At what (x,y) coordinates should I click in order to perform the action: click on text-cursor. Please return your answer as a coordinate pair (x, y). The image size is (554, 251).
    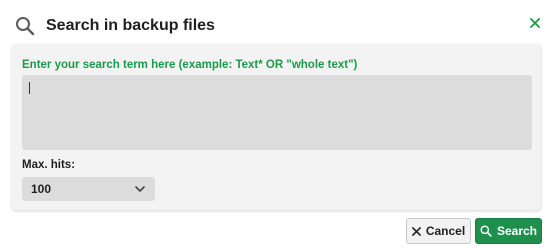
    Looking at the image, I should click on (29, 88).